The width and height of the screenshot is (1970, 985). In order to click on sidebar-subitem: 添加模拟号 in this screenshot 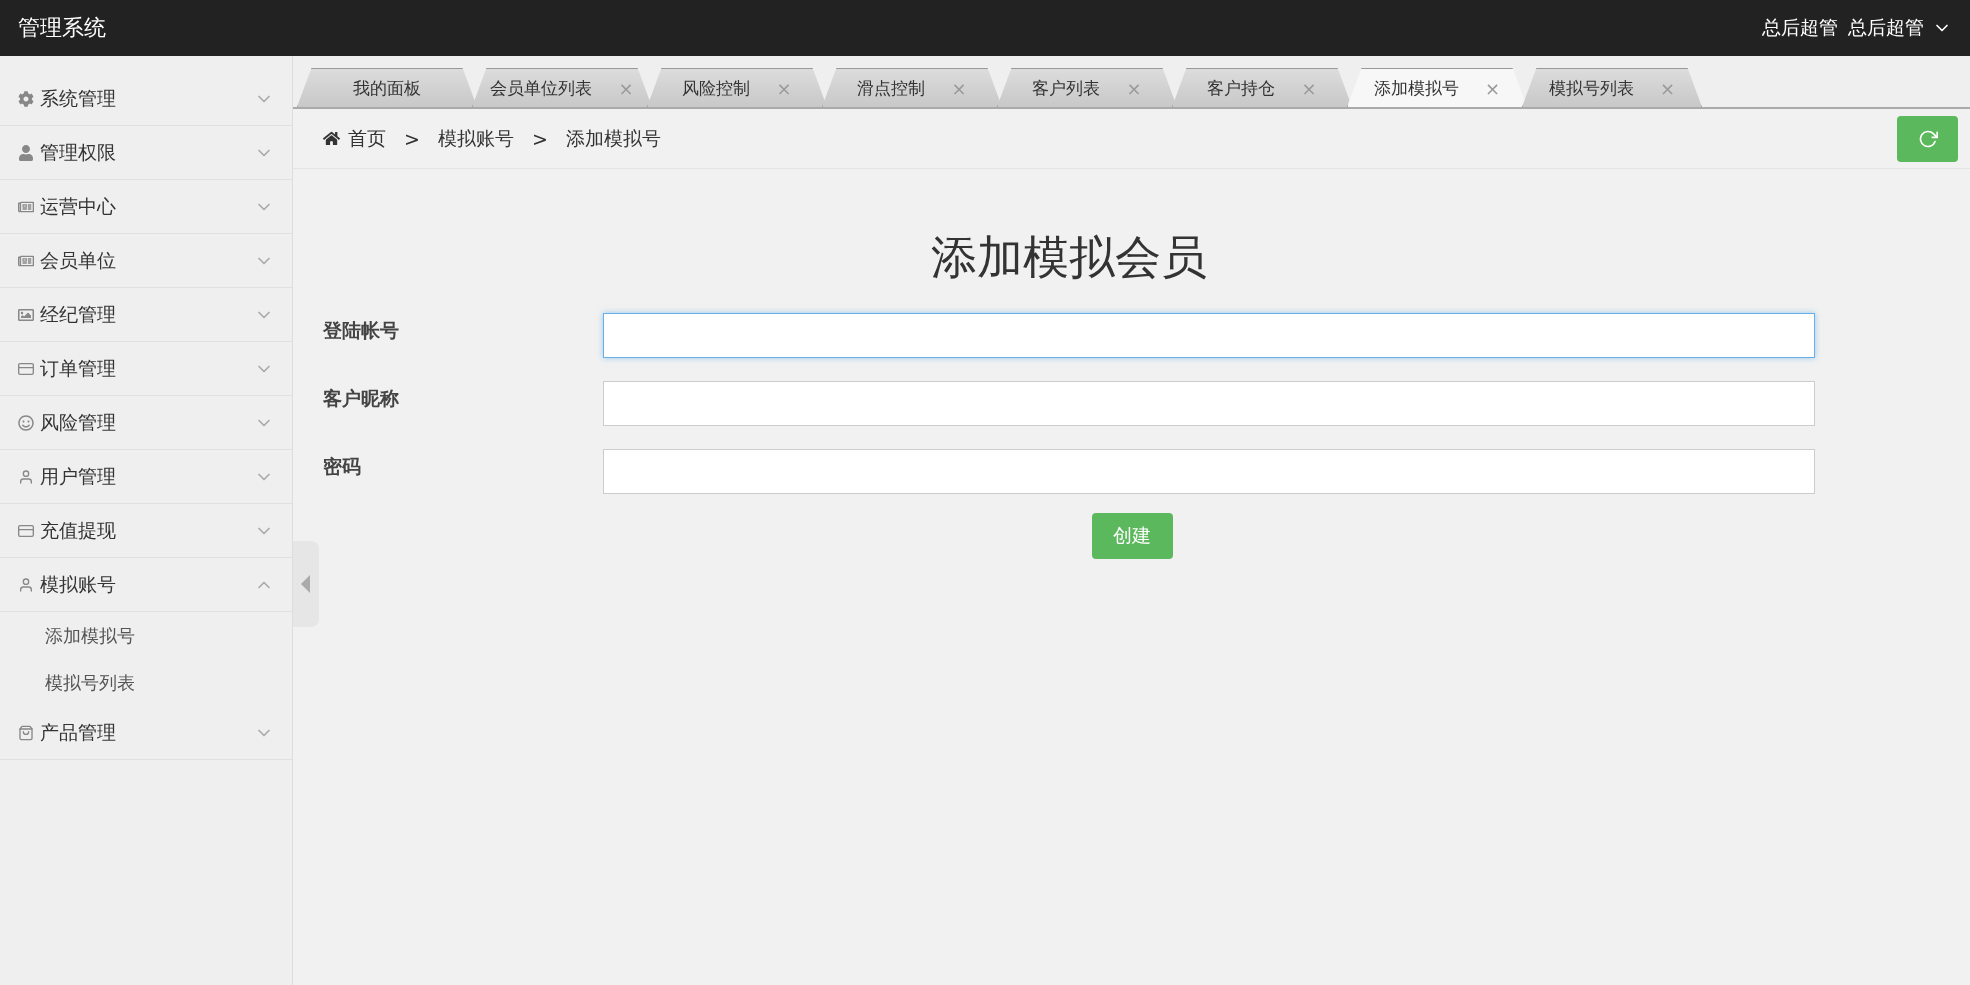, I will do `click(146, 635)`.